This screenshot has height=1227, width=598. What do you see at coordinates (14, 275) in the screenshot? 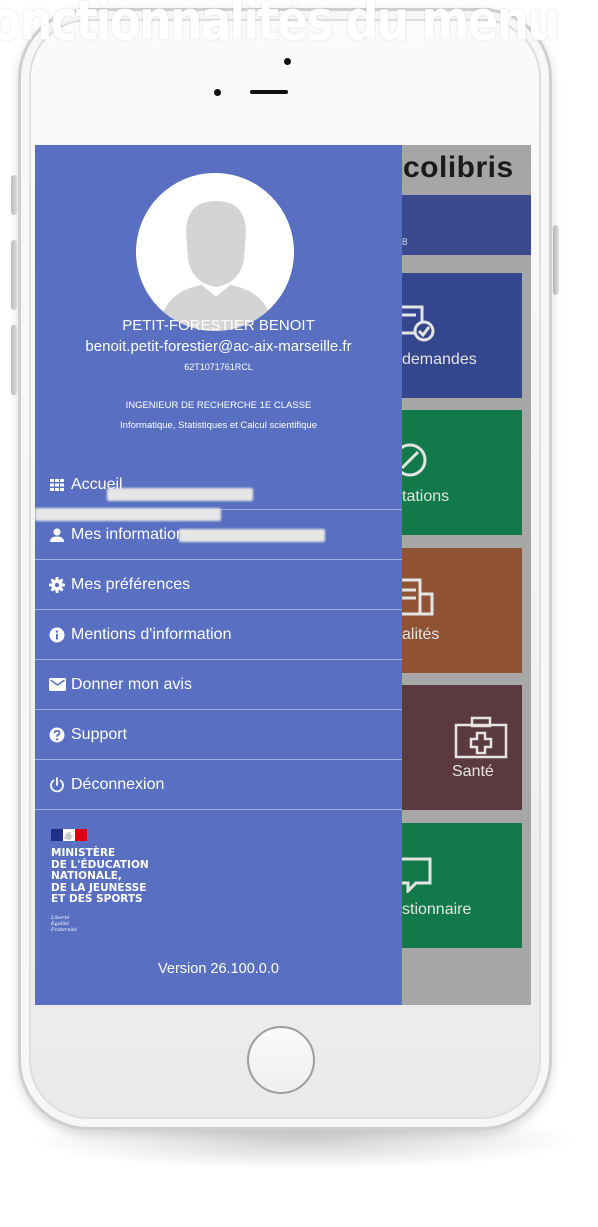
I see `volume-up-button` at bounding box center [14, 275].